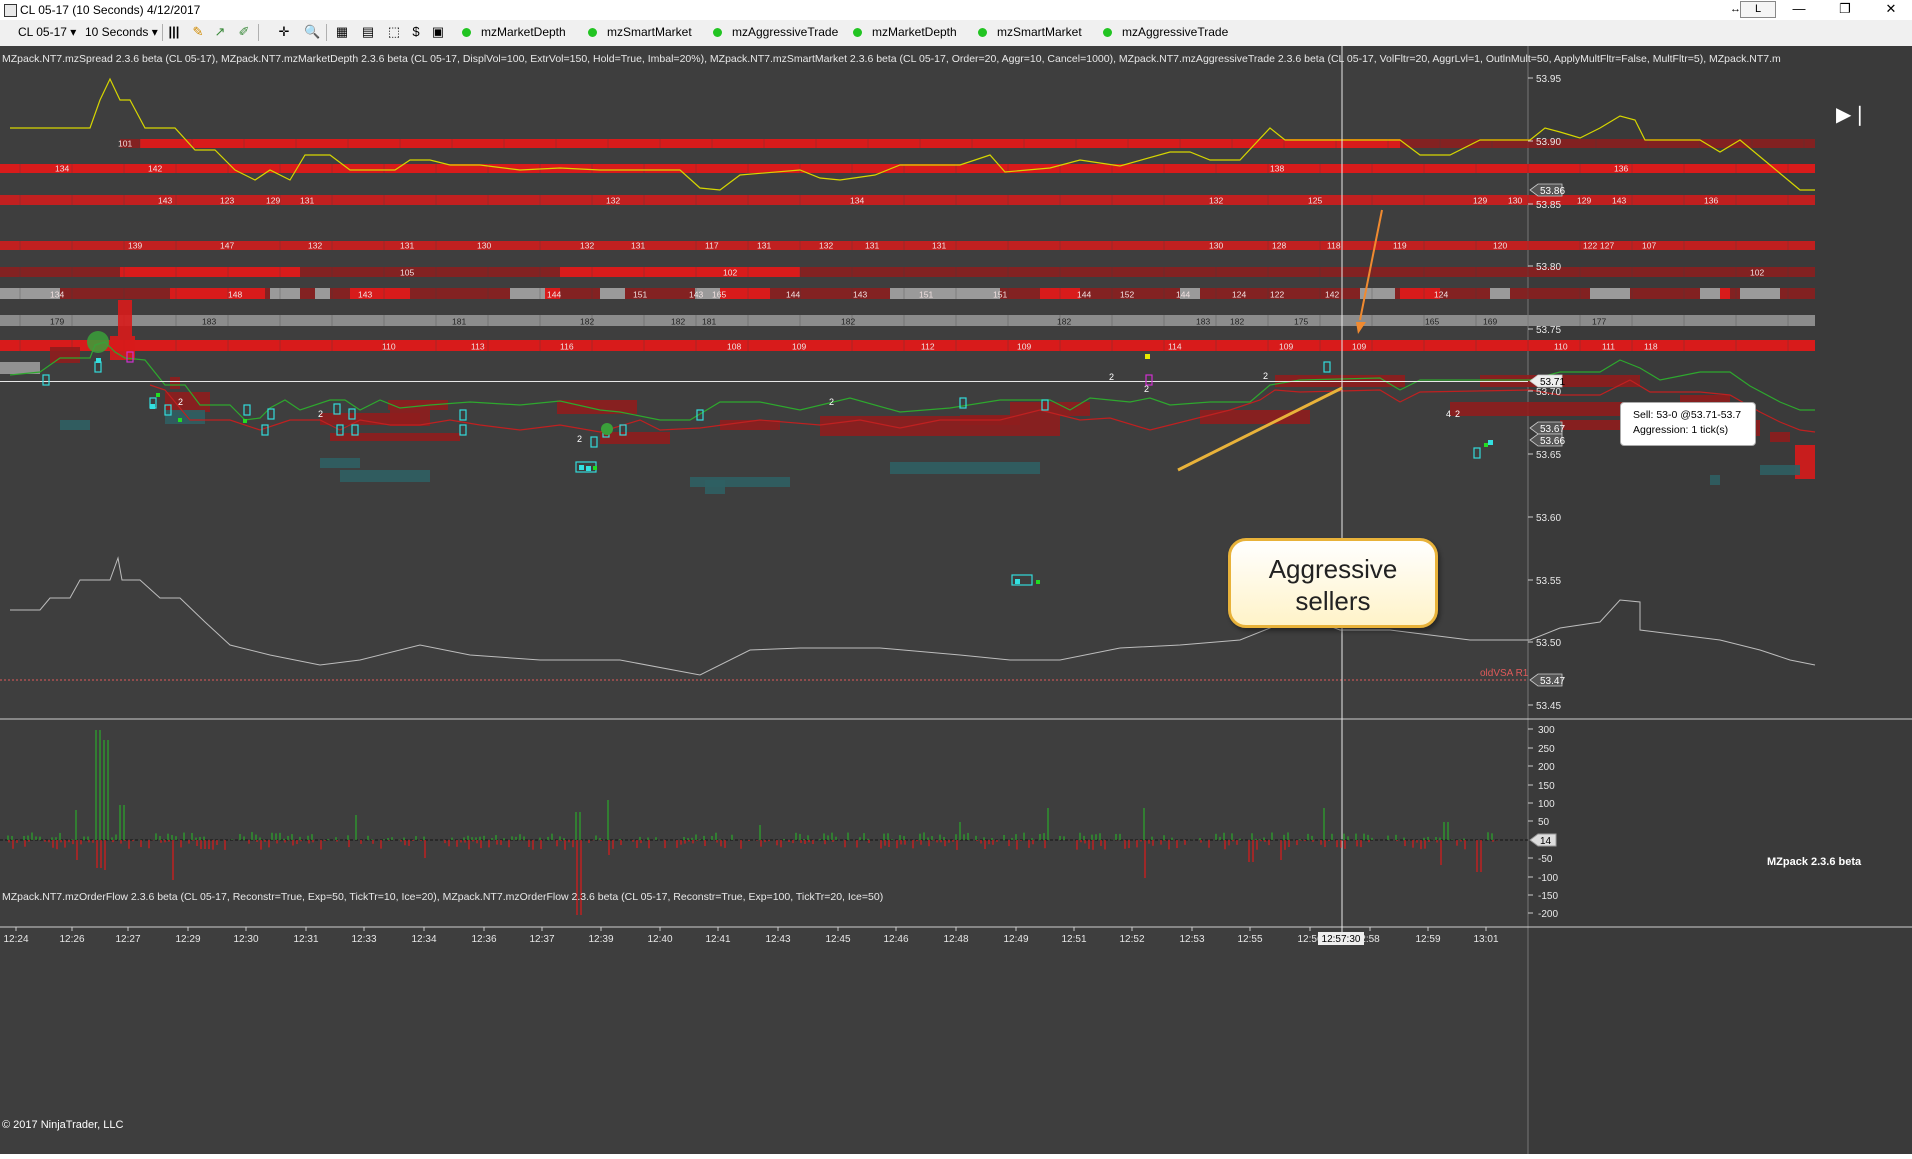  Describe the element at coordinates (1427, 939) in the screenshot. I see `time-tick-label: 12:59` at that location.